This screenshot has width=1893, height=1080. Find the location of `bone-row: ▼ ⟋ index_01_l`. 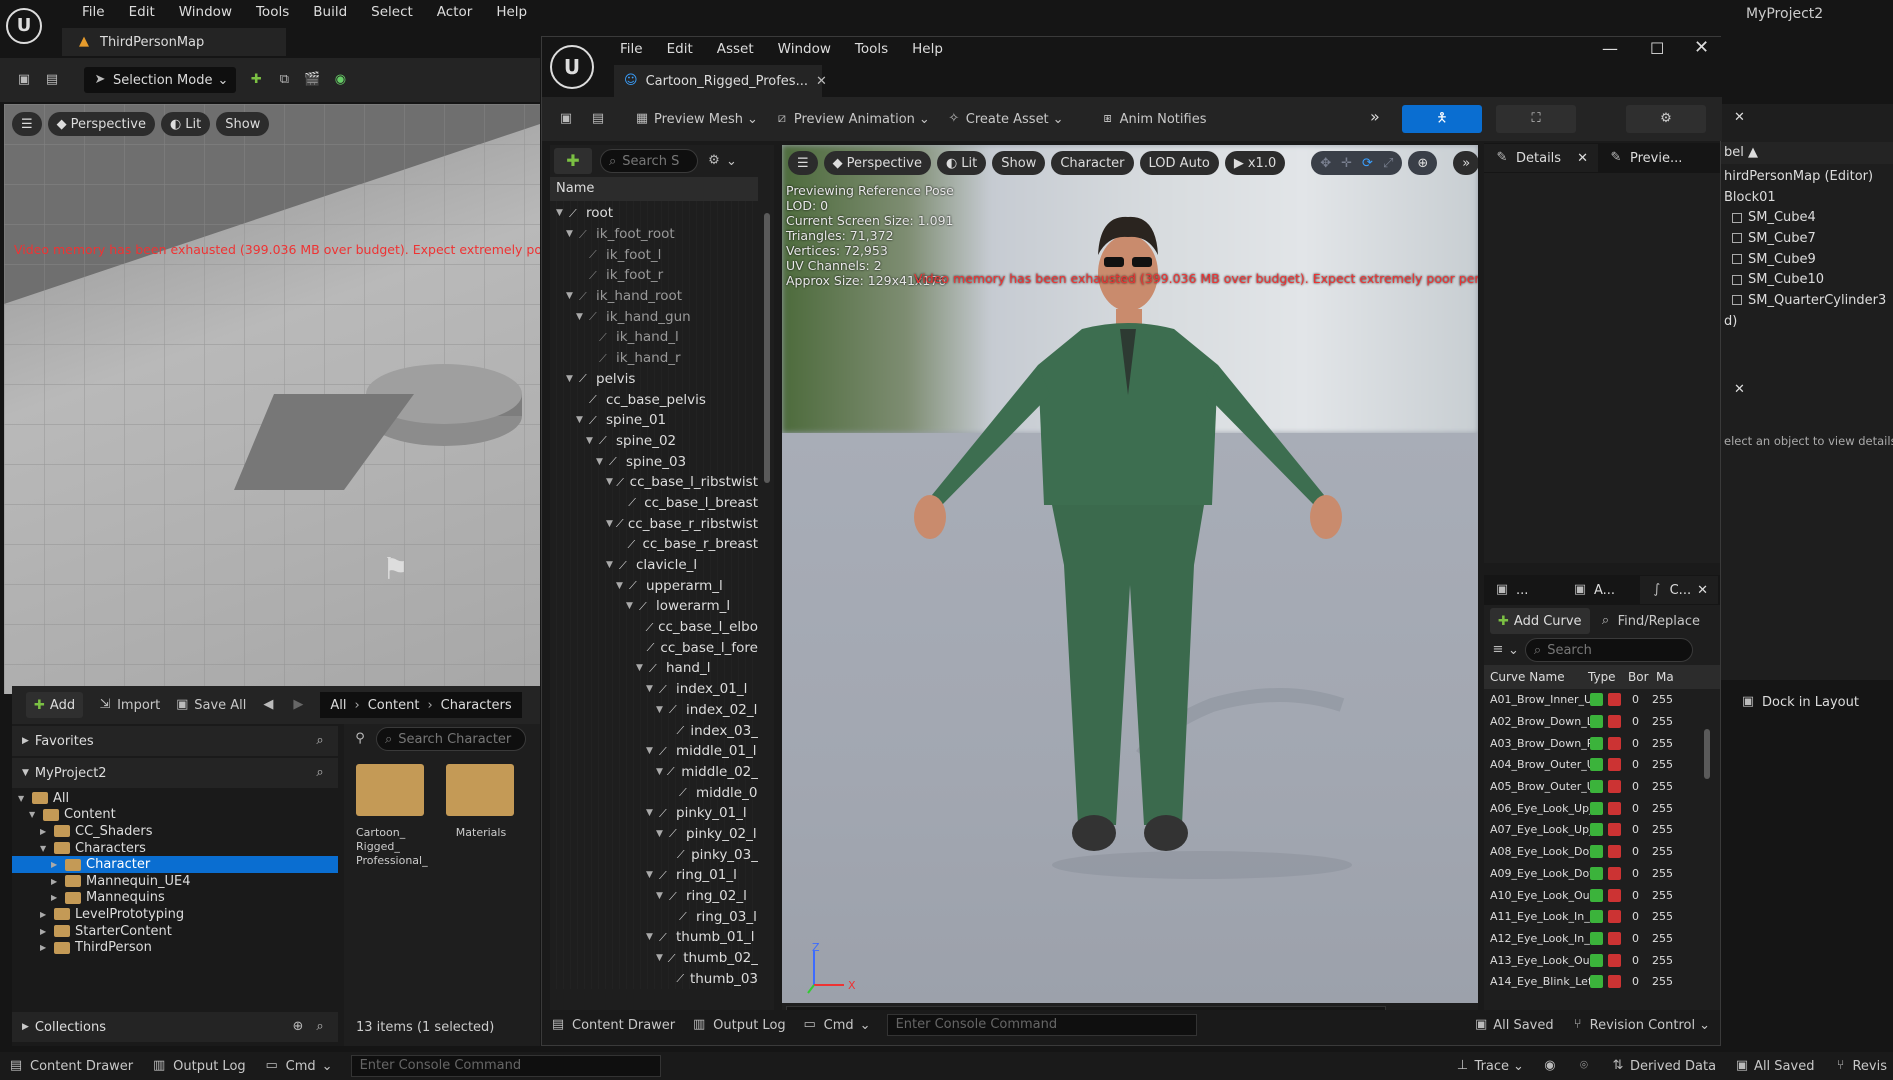

bone-row: ▼ ⟋ index_01_l is located at coordinates (657, 689).